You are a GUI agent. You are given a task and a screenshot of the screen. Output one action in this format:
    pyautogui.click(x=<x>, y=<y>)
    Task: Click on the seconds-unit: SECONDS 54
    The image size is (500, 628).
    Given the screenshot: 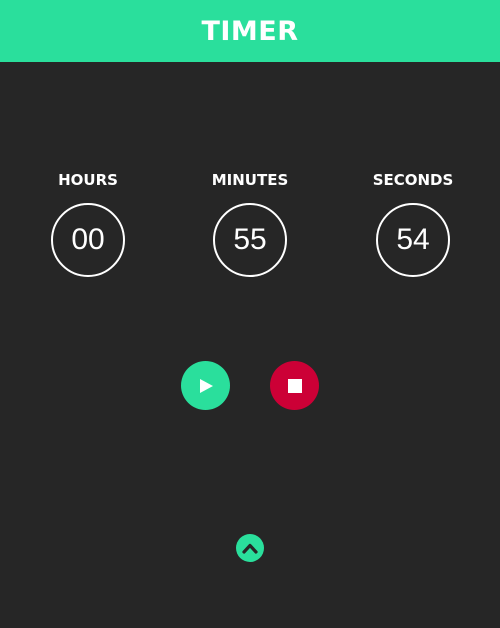 What is the action you would take?
    pyautogui.click(x=413, y=223)
    